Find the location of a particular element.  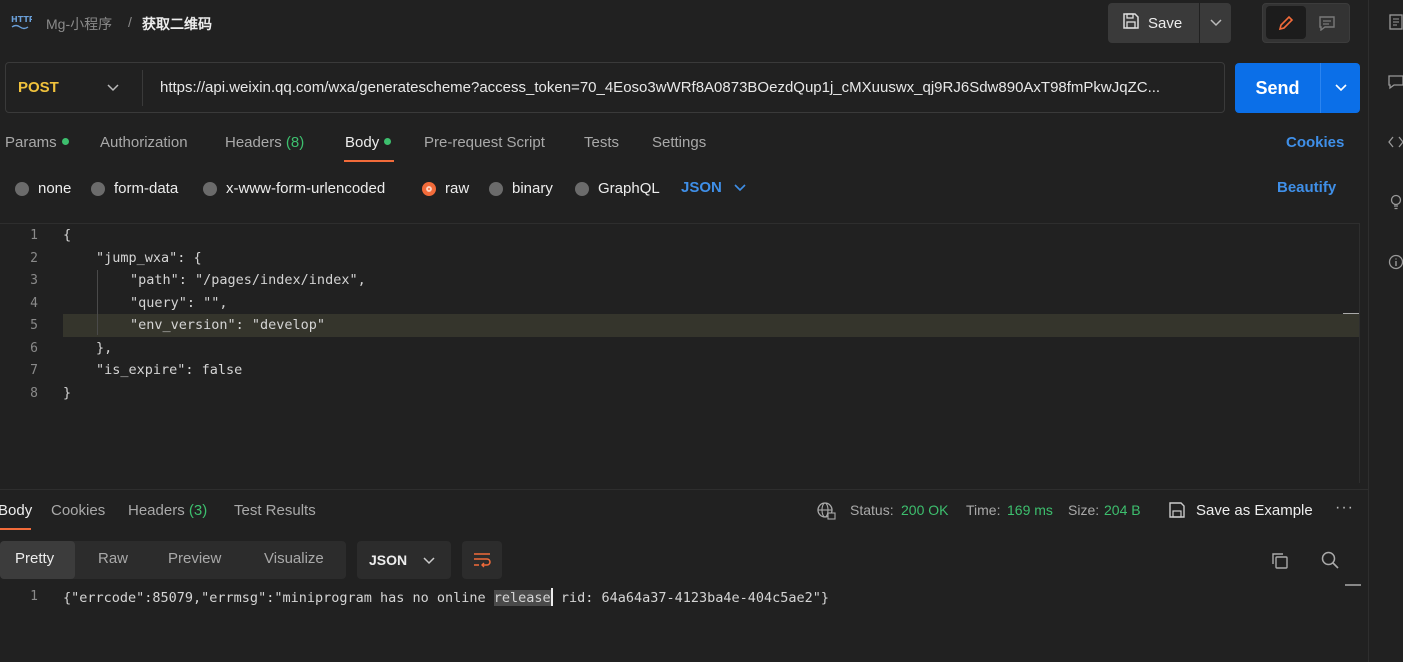

line-number: 8 is located at coordinates (34, 393).